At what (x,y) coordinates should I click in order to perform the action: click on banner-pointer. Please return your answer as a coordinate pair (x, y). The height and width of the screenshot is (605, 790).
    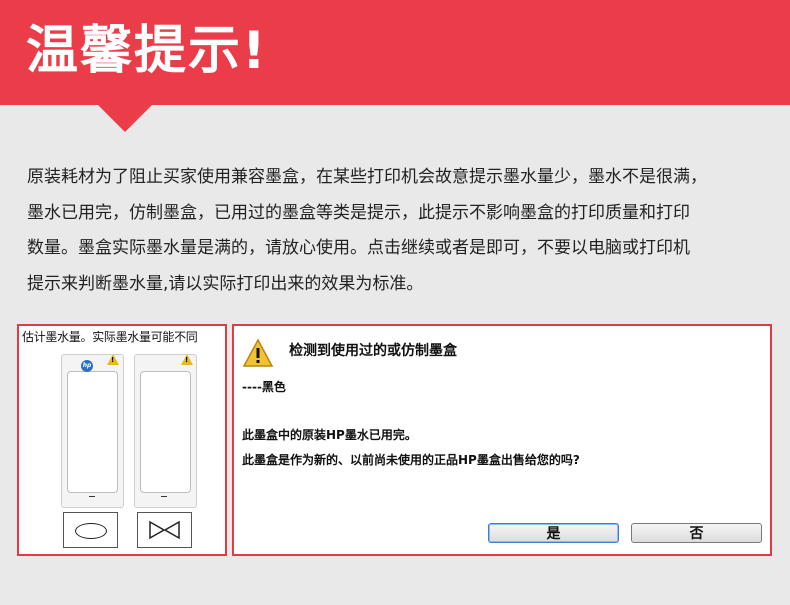
    Looking at the image, I should click on (125, 118).